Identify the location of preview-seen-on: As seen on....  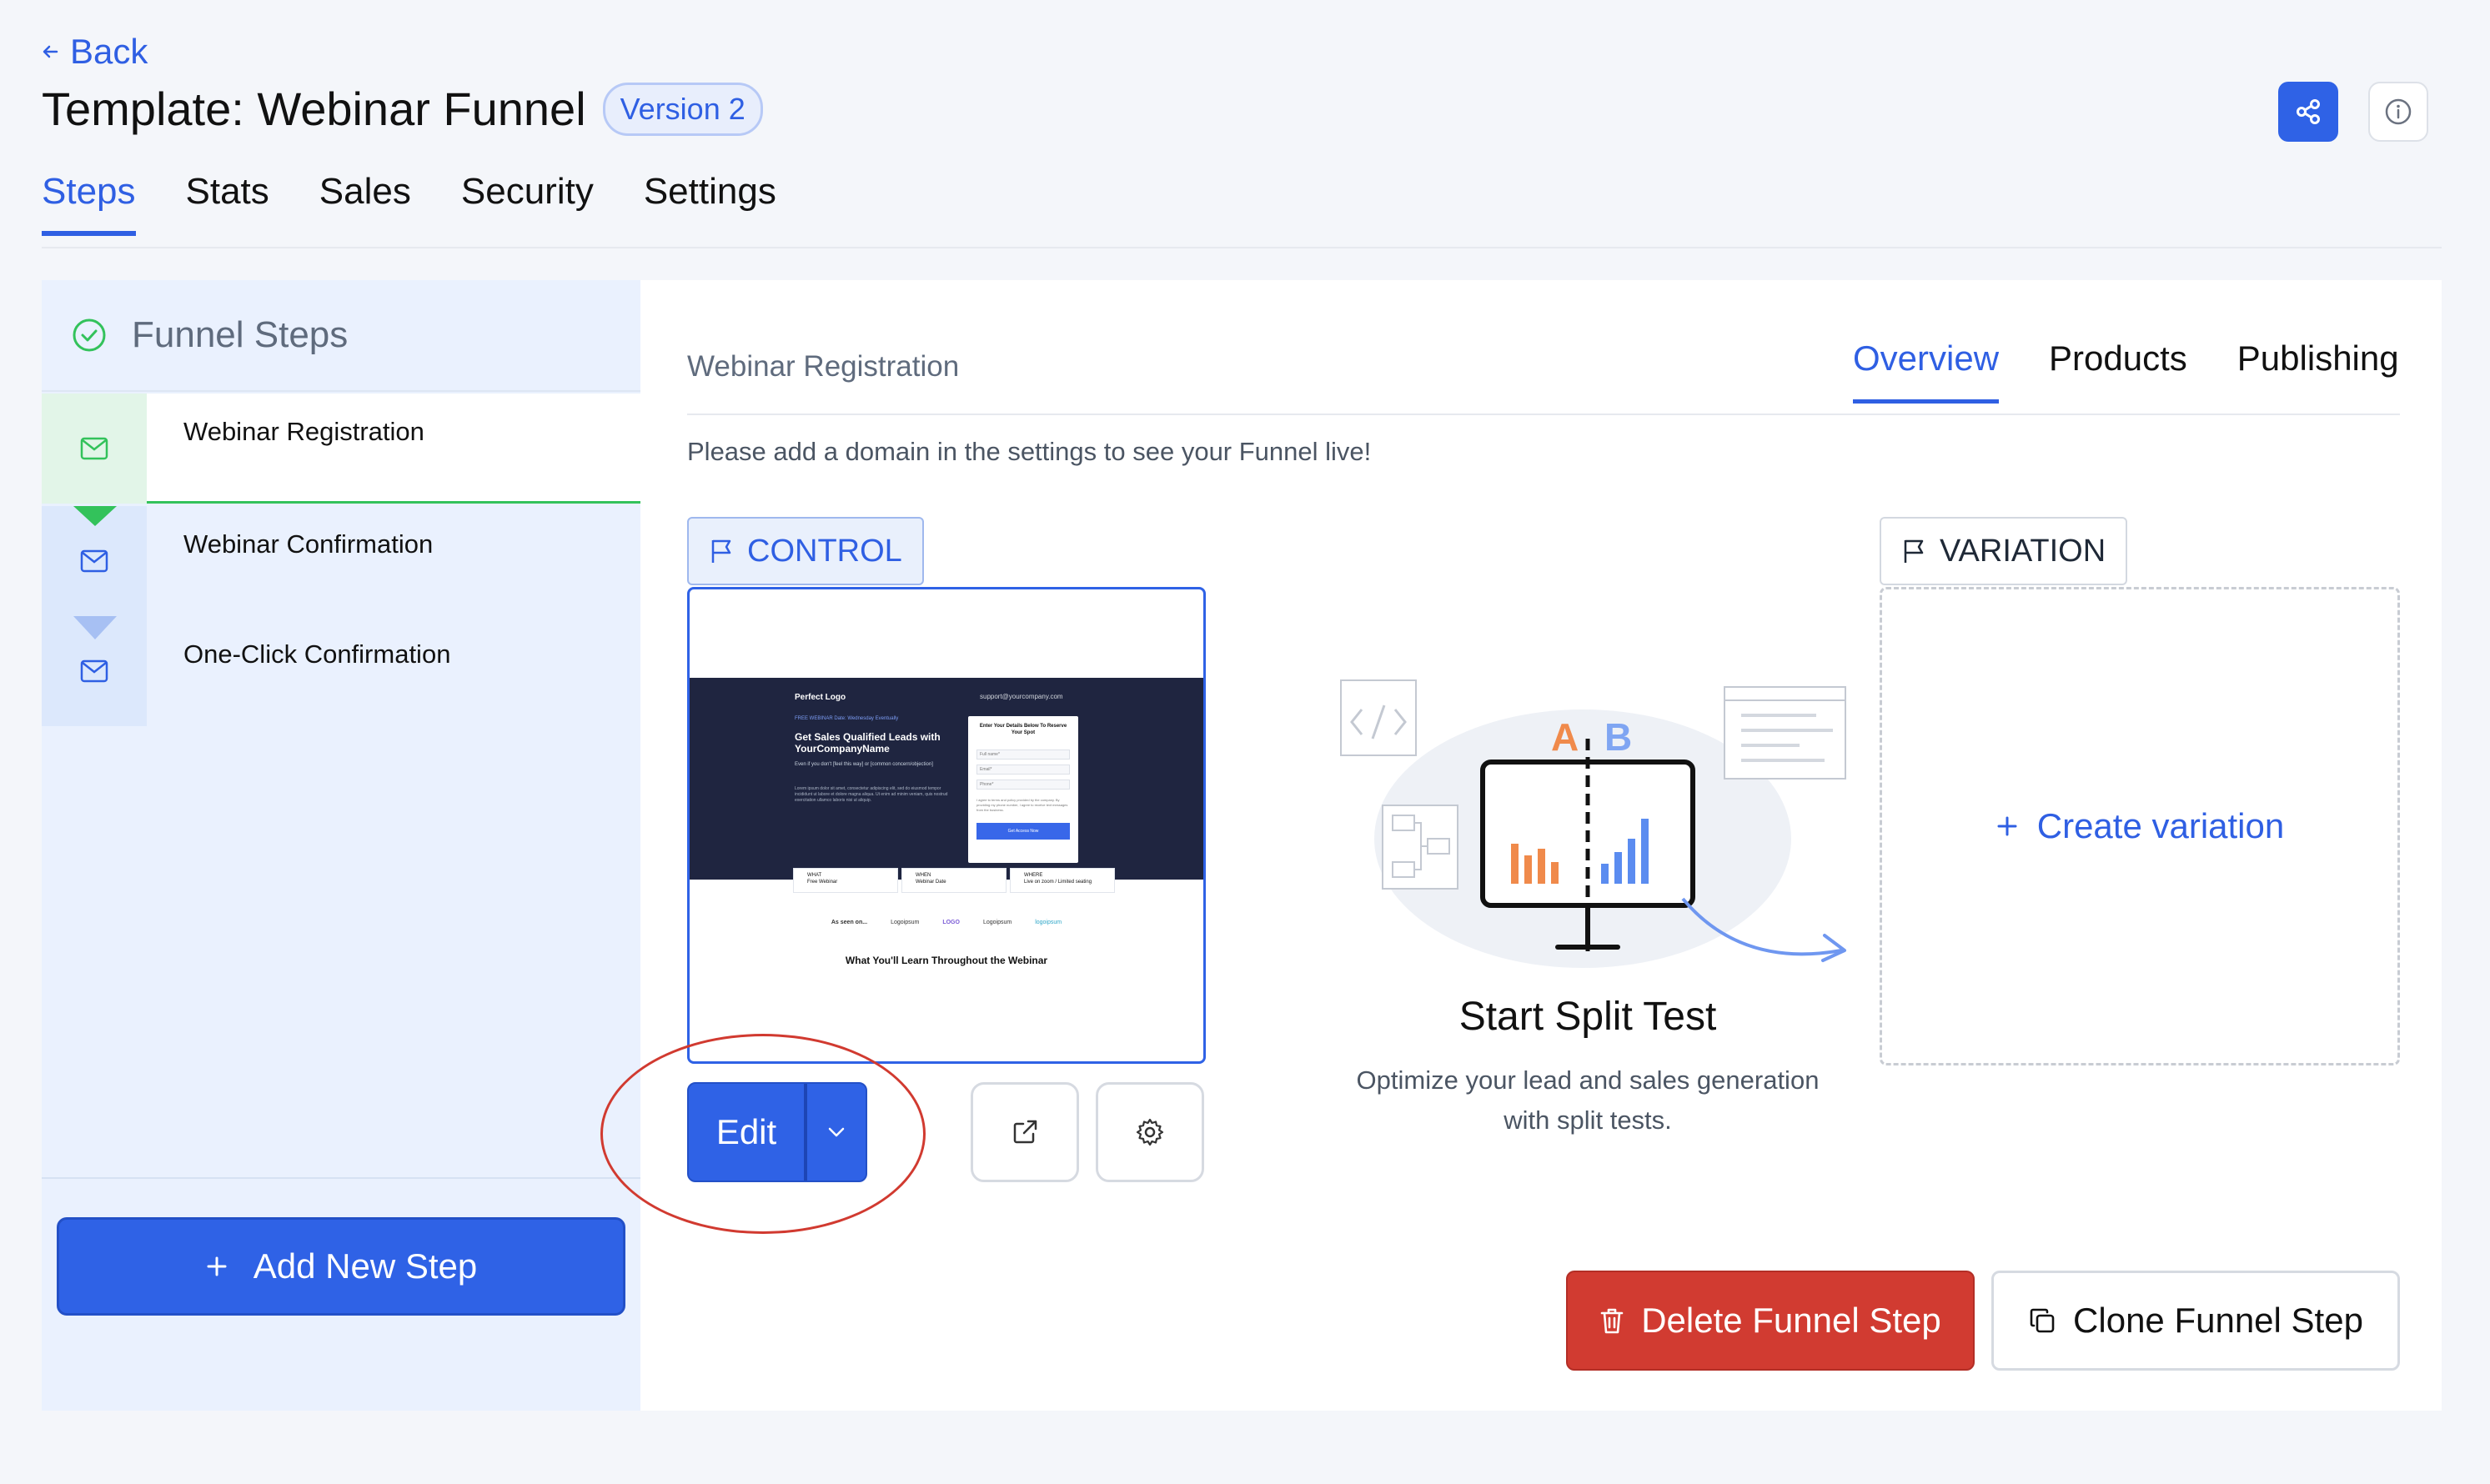
(850, 922).